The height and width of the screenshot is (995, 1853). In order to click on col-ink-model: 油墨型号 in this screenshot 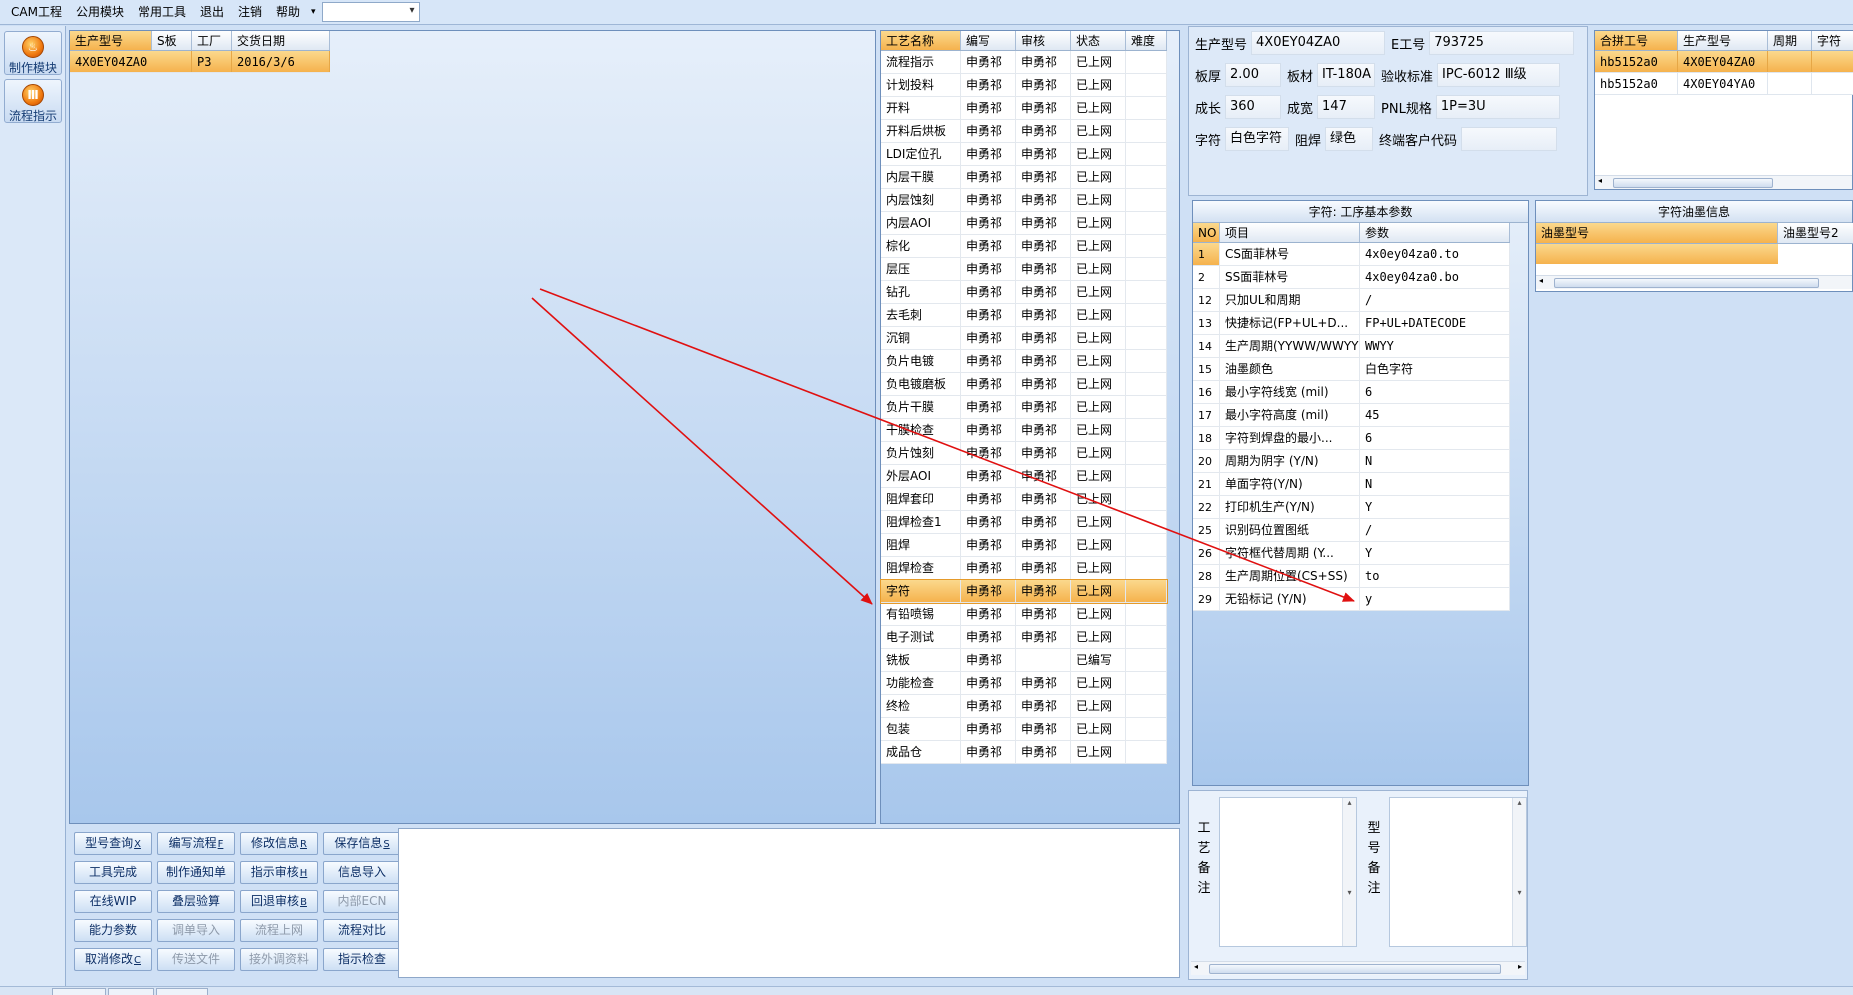, I will do `click(1657, 233)`.